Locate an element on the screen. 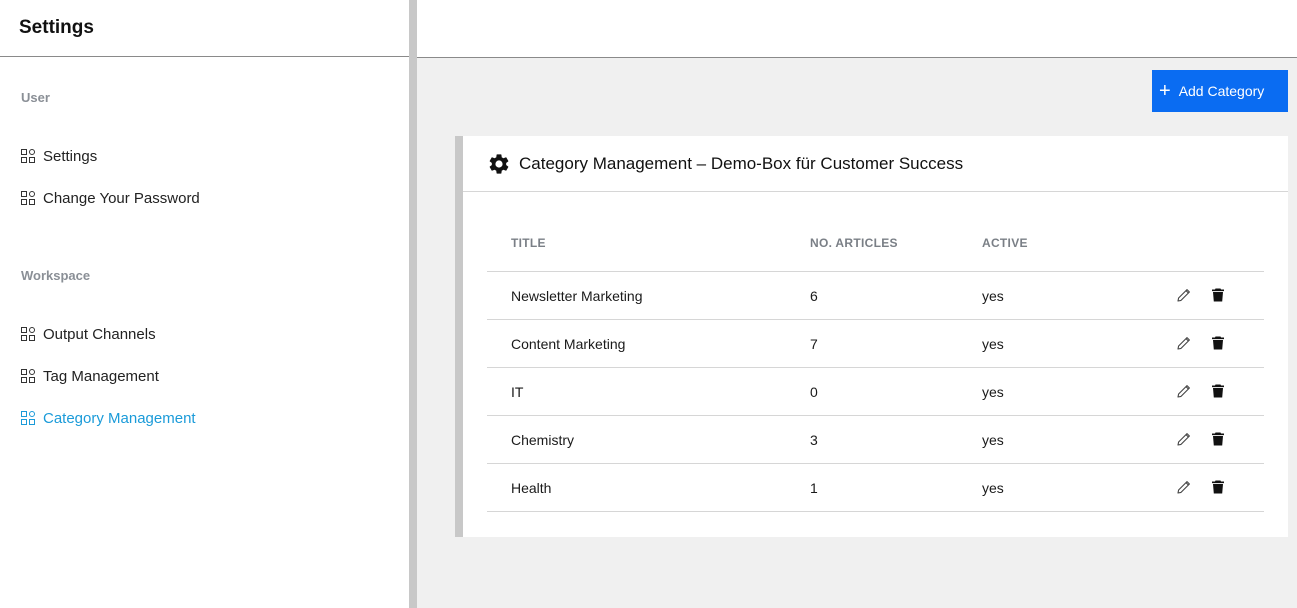 The width and height of the screenshot is (1297, 608). sidebar-item-category-management: Category Management is located at coordinates (108, 418).